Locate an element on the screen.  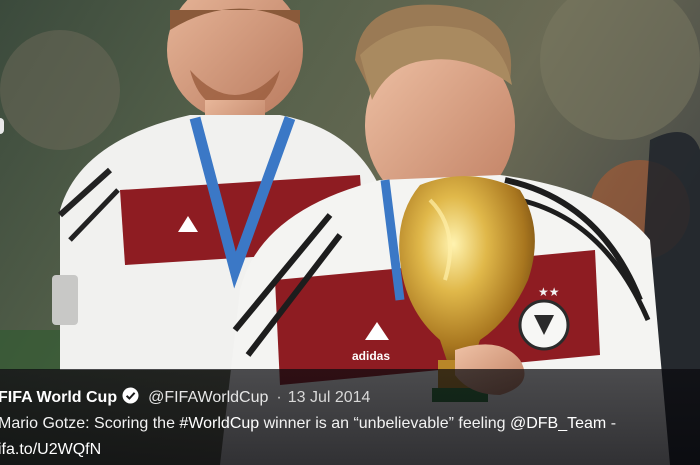
tweet-text-prefix: Mario Gotze: Scoring the is located at coordinates (90, 423).